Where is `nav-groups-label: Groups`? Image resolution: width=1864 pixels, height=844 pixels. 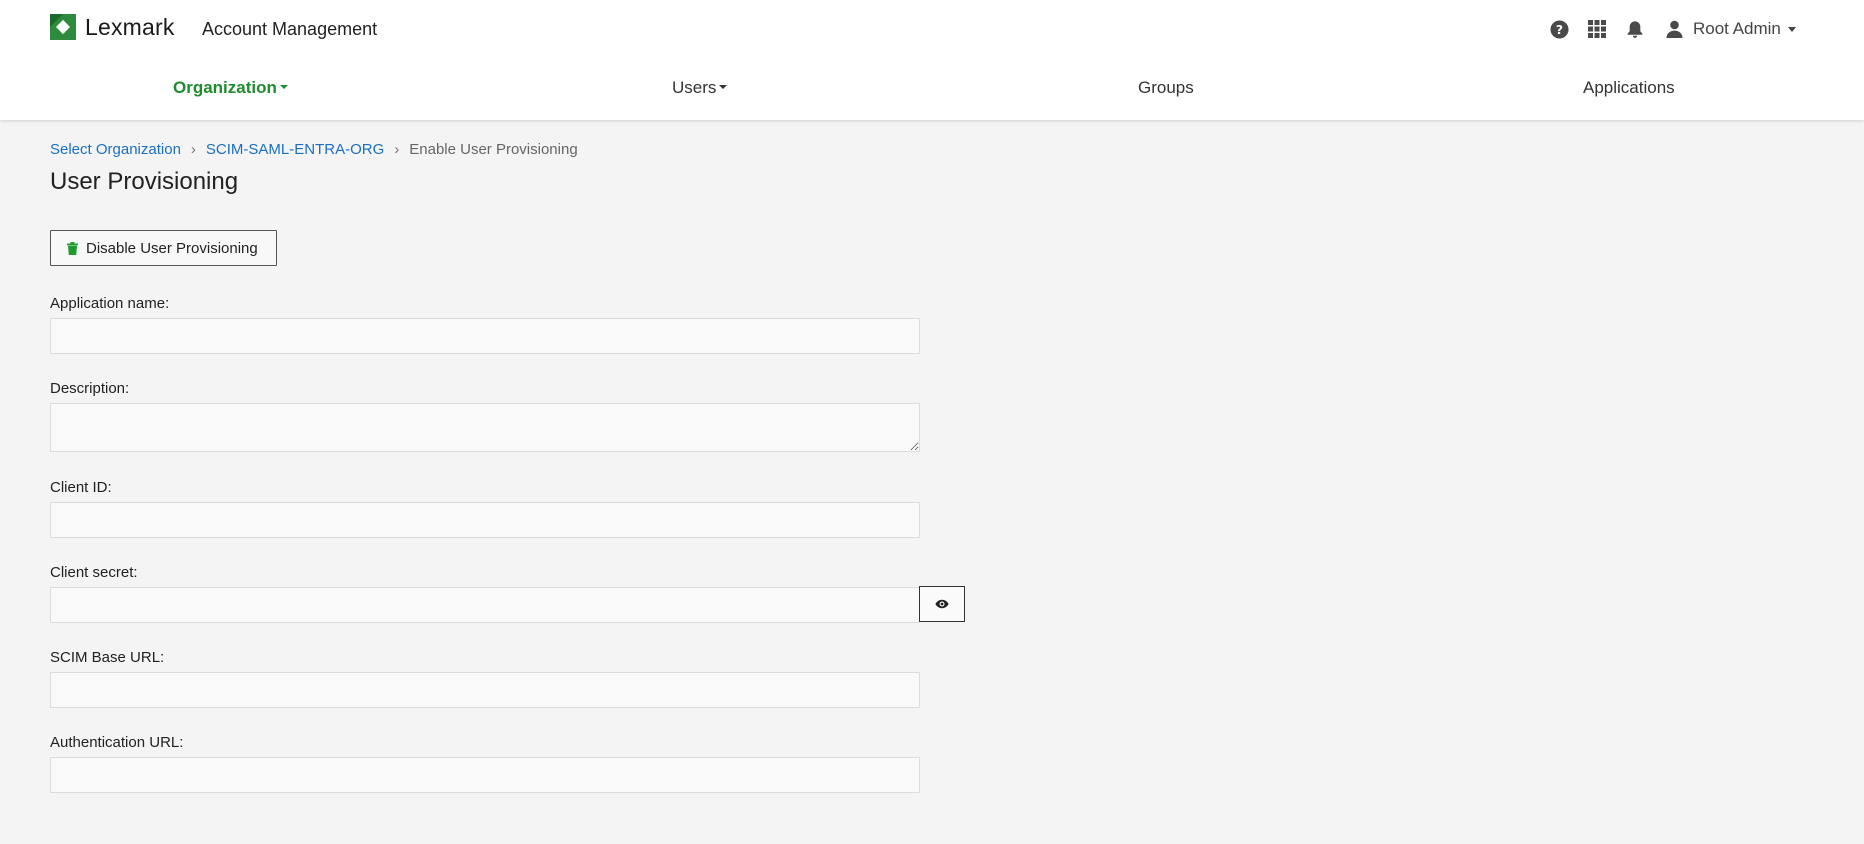 nav-groups-label: Groups is located at coordinates (1166, 87).